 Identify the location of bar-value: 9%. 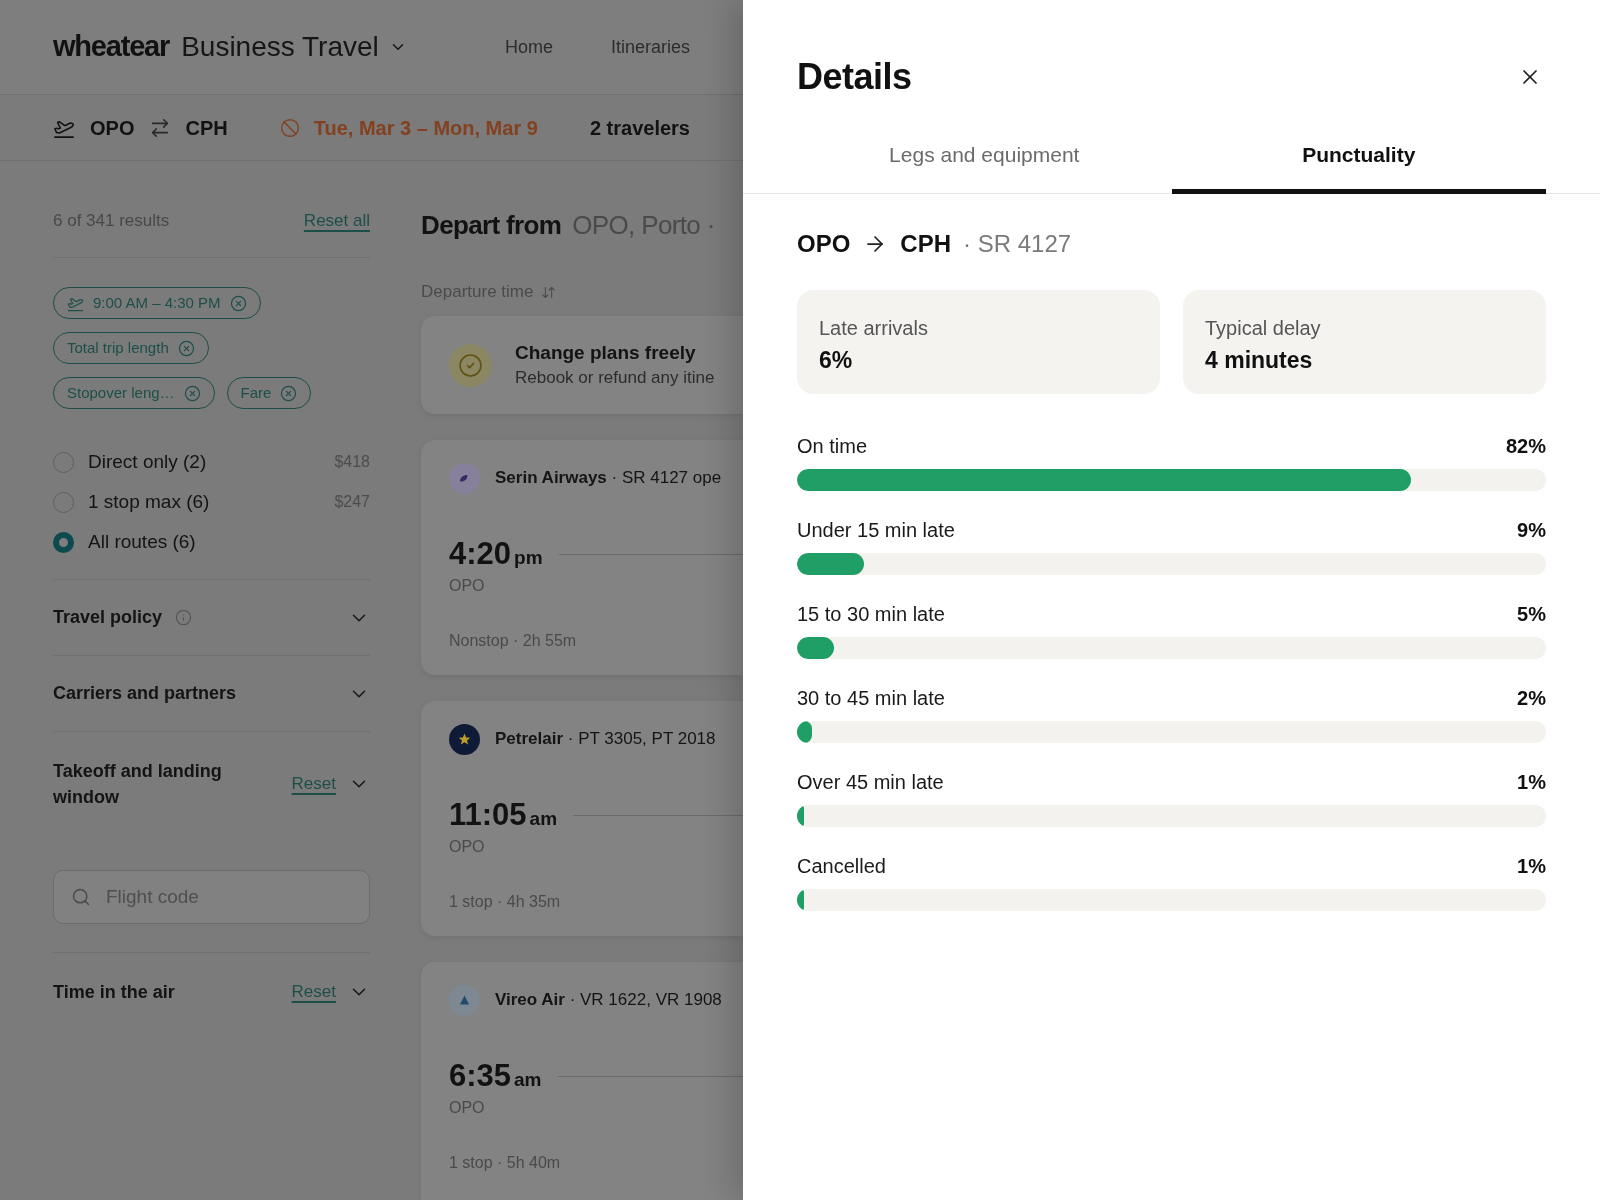
(1531, 530).